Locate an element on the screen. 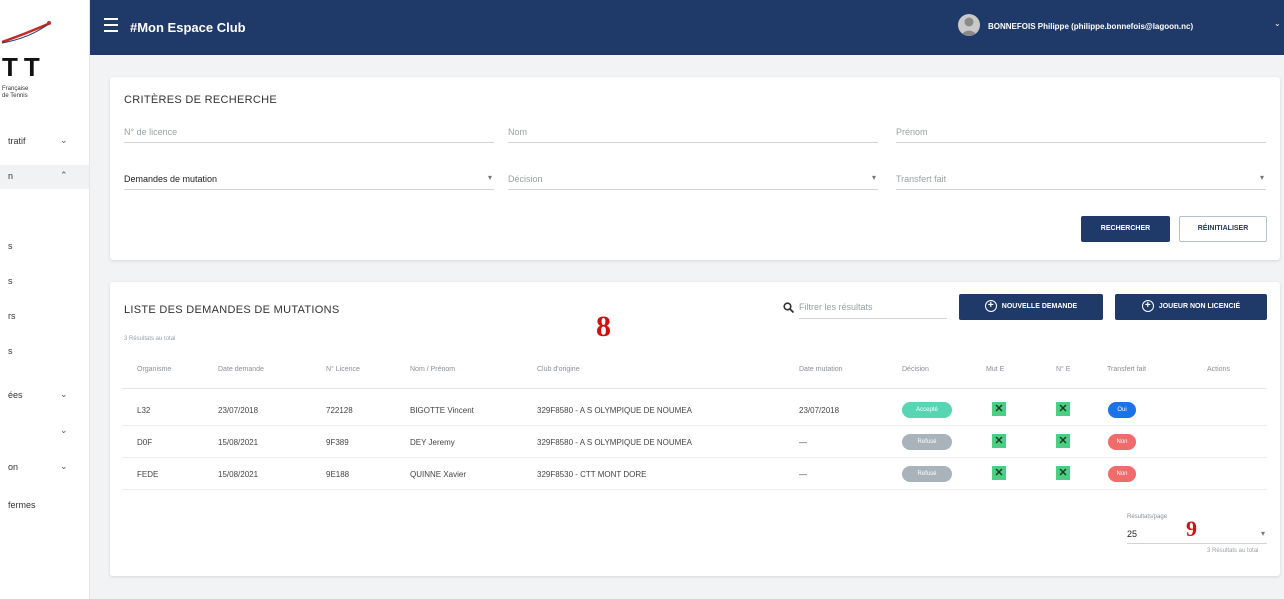 Image resolution: width=1284 pixels, height=599 pixels. table-header-divider is located at coordinates (694, 388).